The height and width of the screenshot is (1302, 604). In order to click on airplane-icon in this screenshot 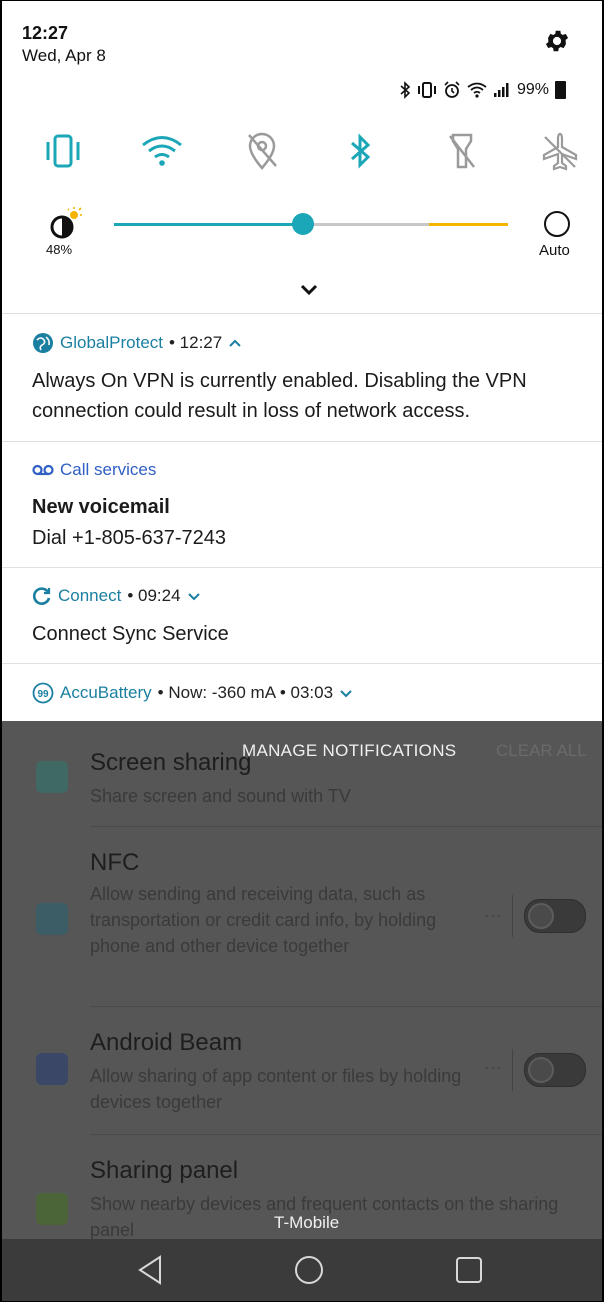, I will do `click(560, 151)`.